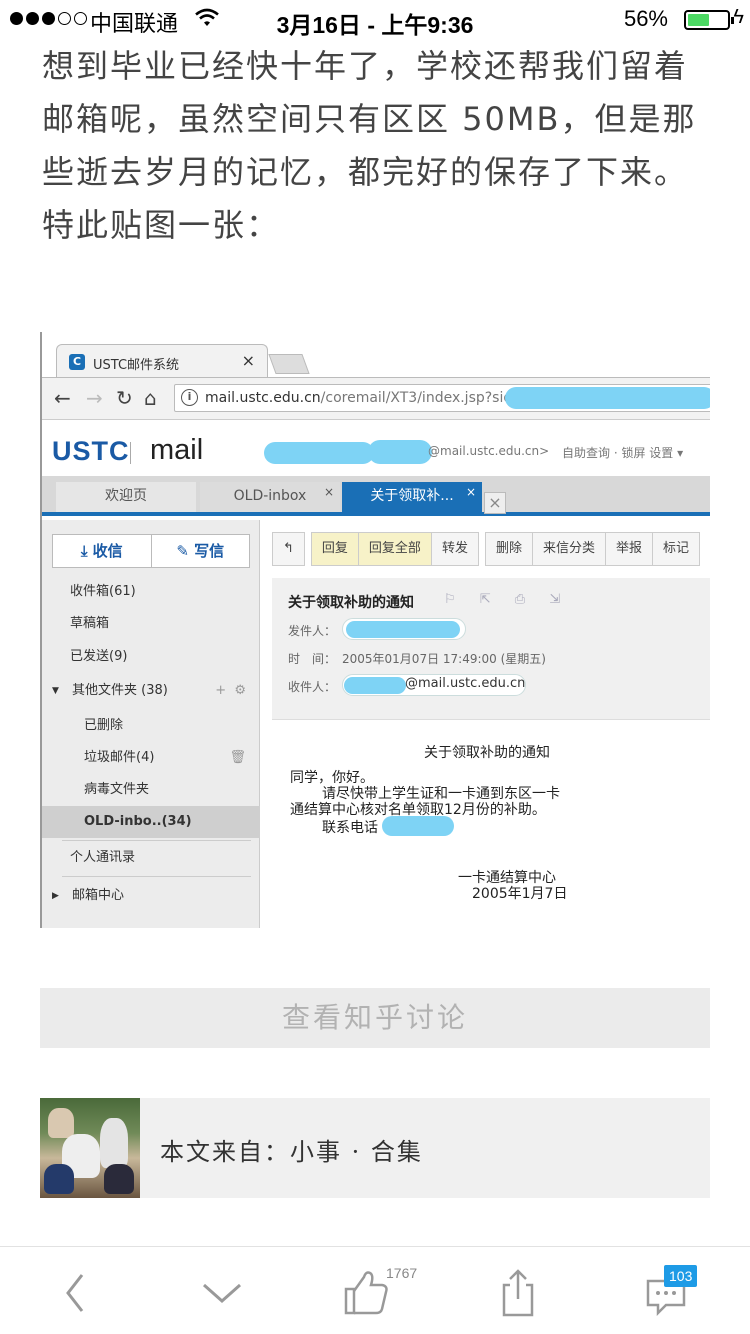 The image size is (750, 1334). What do you see at coordinates (681, 1276) in the screenshot?
I see `comment-count-badge: 103` at bounding box center [681, 1276].